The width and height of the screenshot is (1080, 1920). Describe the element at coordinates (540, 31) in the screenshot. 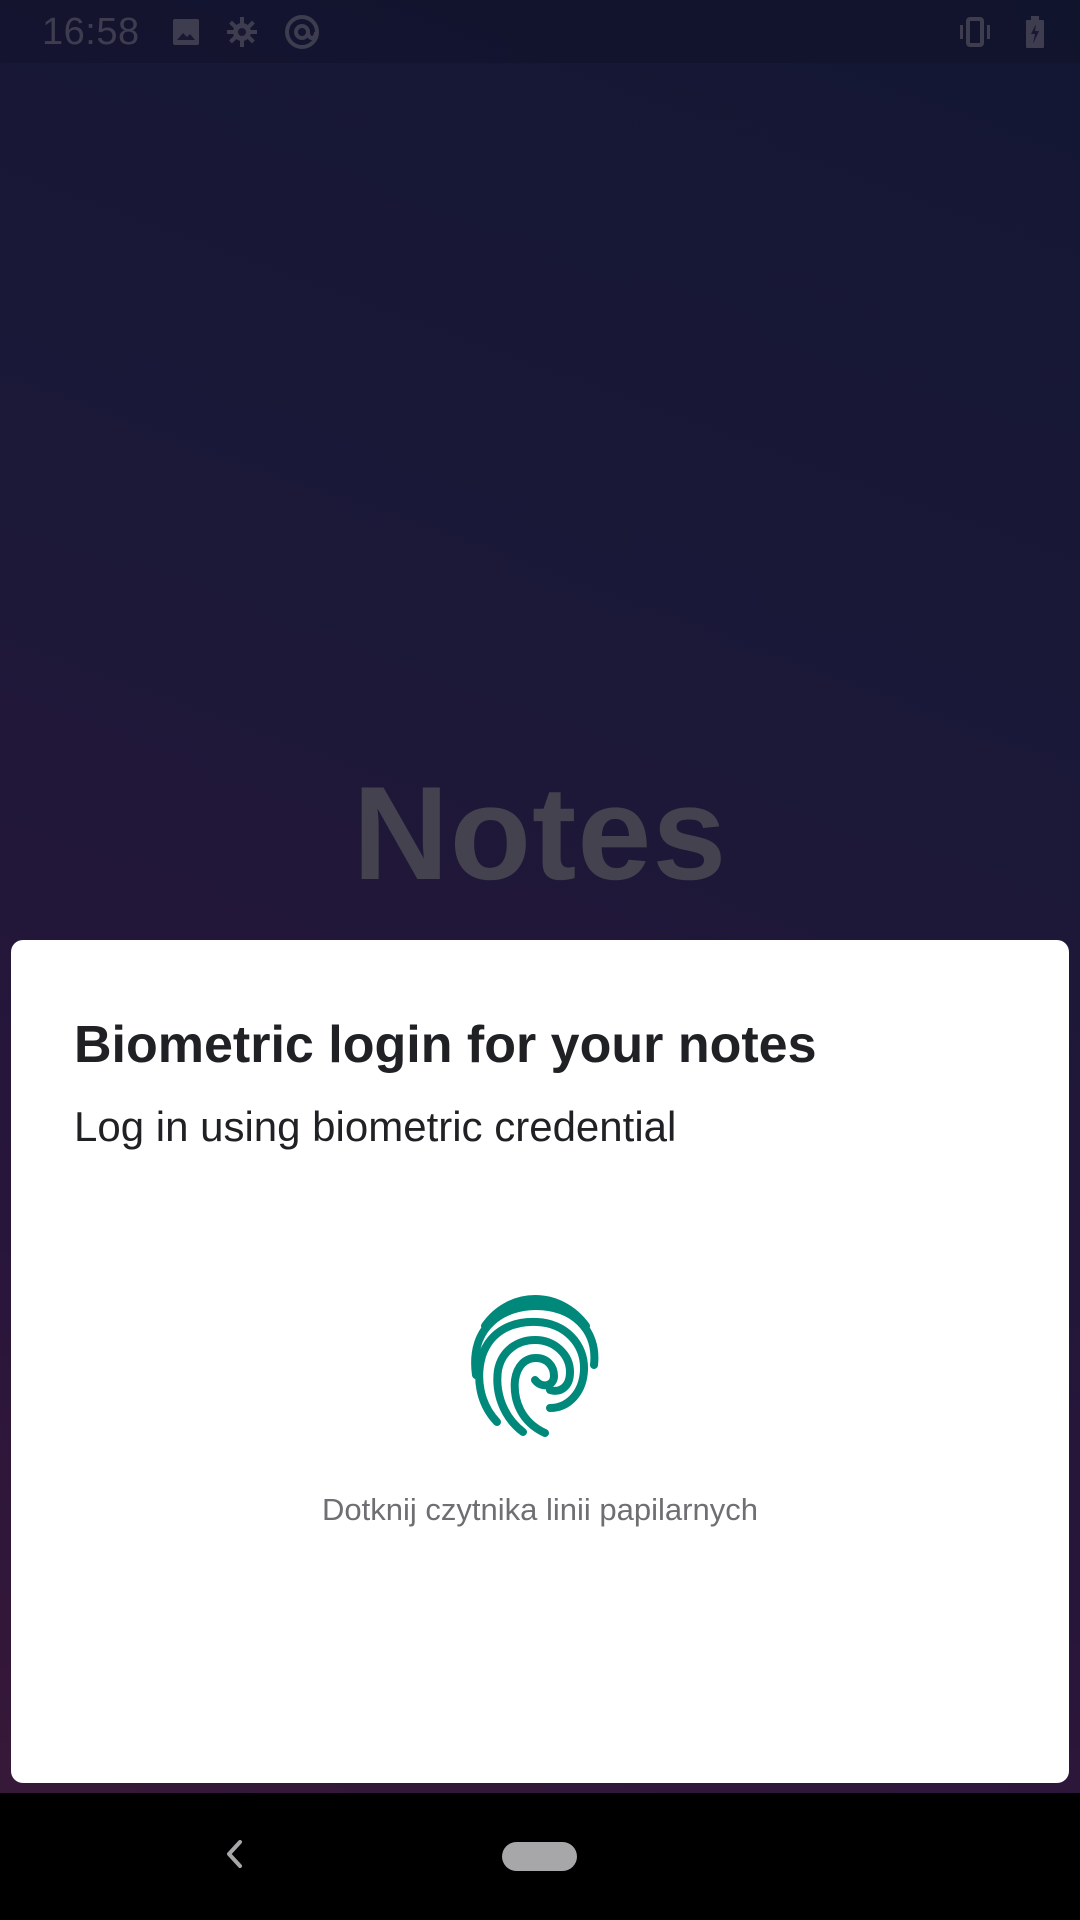

I see `status-bar: 16:58` at that location.